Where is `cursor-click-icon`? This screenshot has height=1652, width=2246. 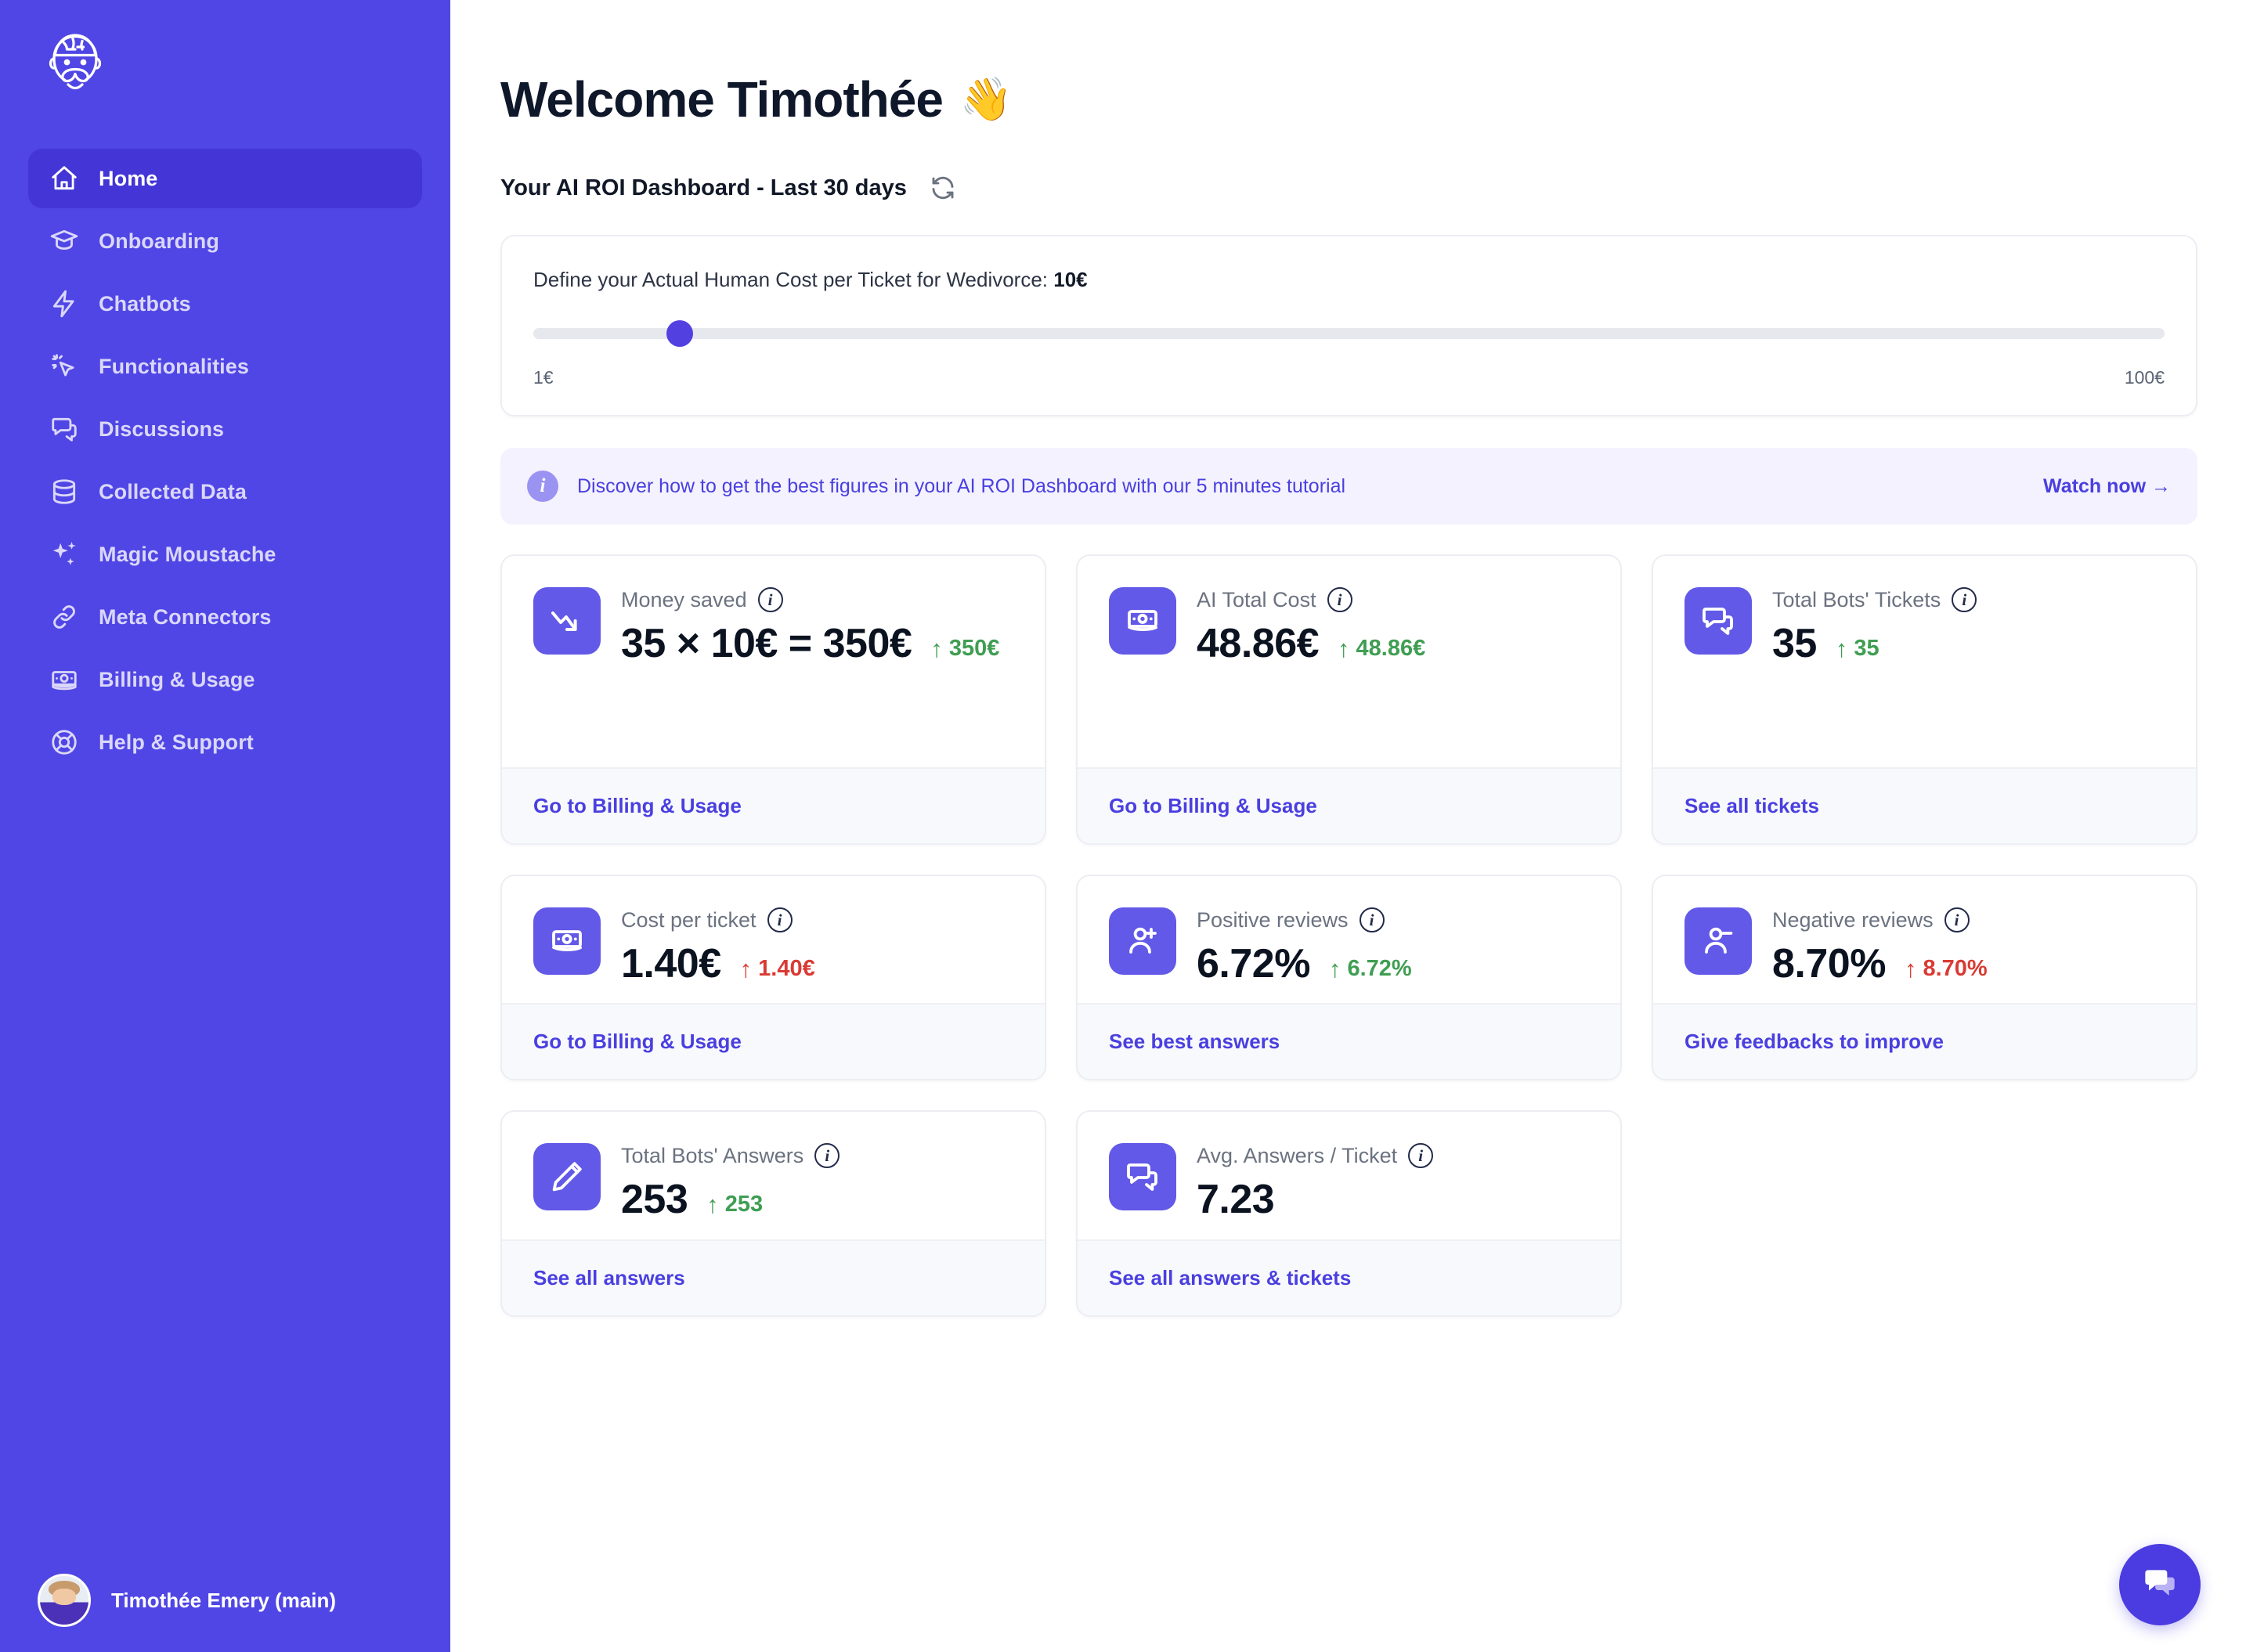 cursor-click-icon is located at coordinates (64, 366).